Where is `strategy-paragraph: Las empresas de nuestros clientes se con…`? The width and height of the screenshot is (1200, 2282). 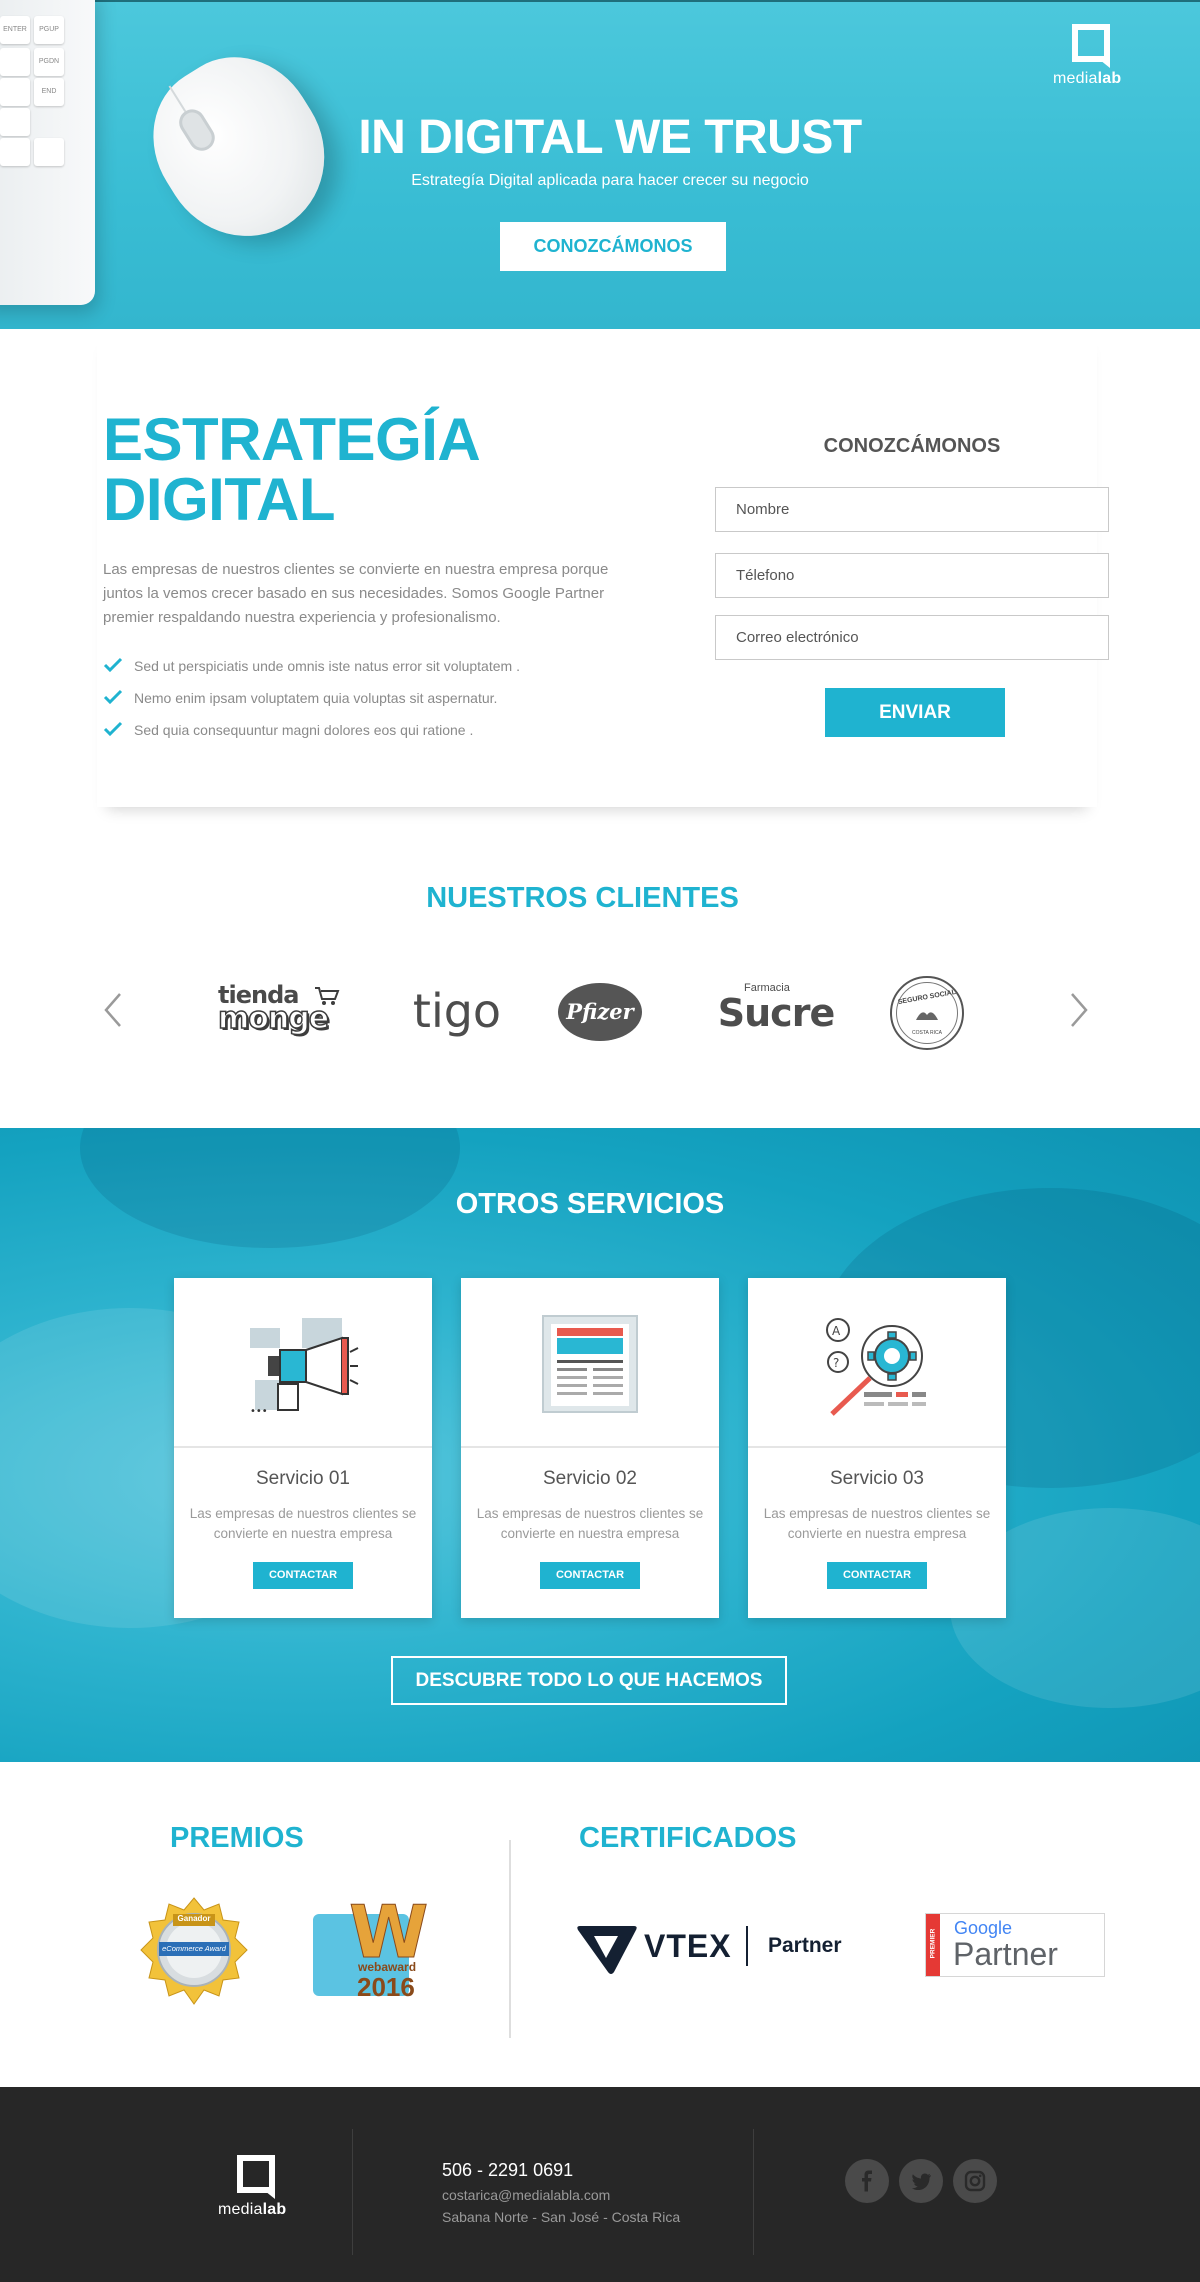 strategy-paragraph: Las empresas de nuestros clientes se con… is located at coordinates (356, 593).